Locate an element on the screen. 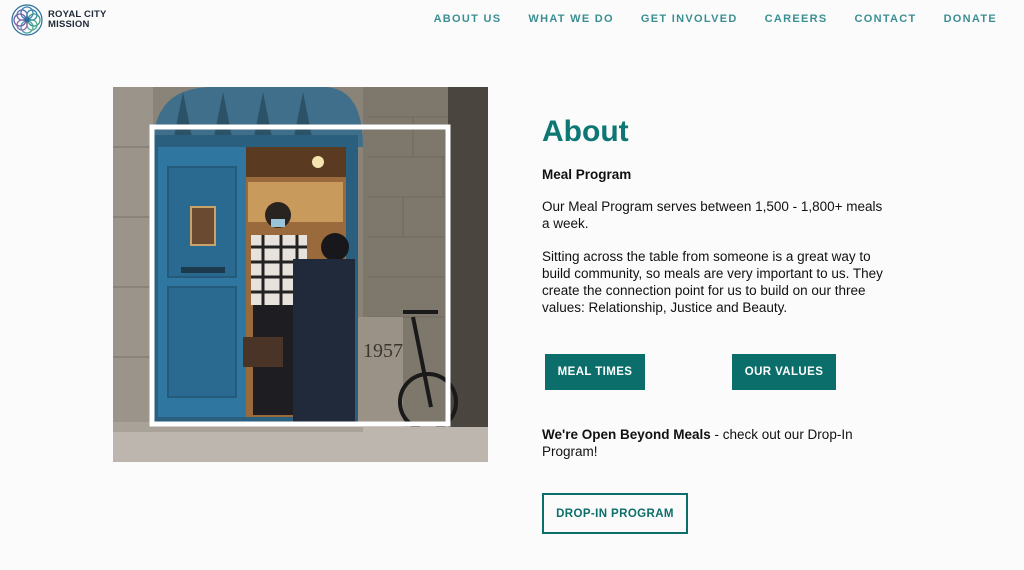 The width and height of the screenshot is (1024, 570). open-beyond-meals-bold: We're Open Beyond Meals is located at coordinates (626, 434).